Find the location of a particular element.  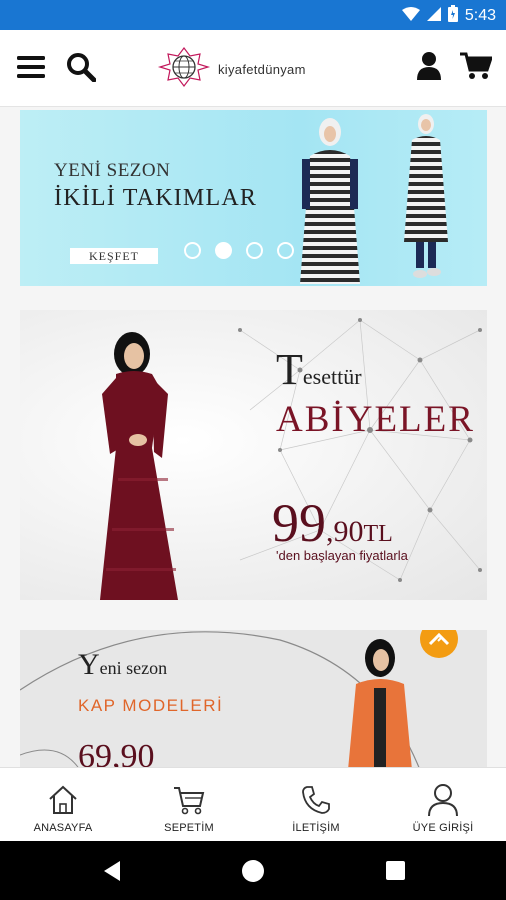

abiye-title-rest: esettür is located at coordinates (332, 376).